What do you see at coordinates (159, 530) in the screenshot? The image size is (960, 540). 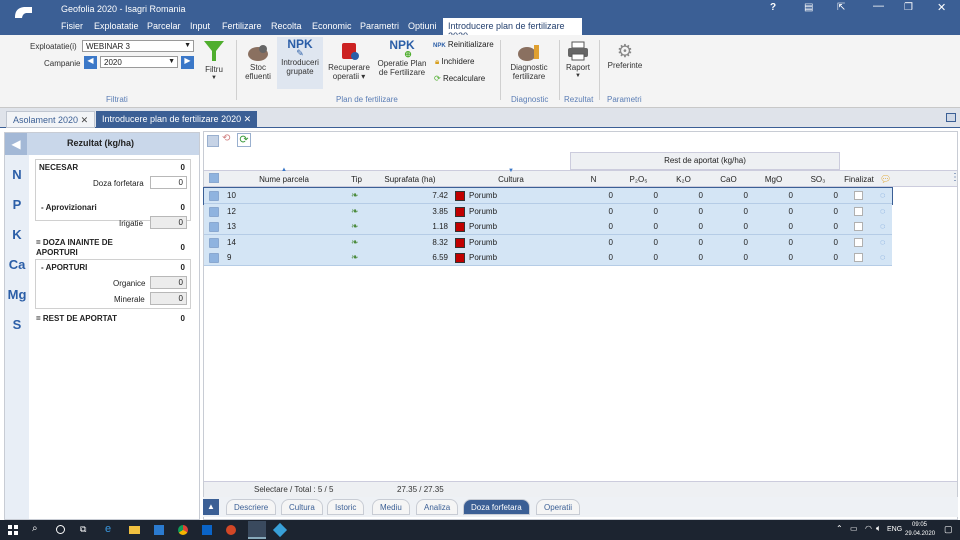 I see `store-icon` at bounding box center [159, 530].